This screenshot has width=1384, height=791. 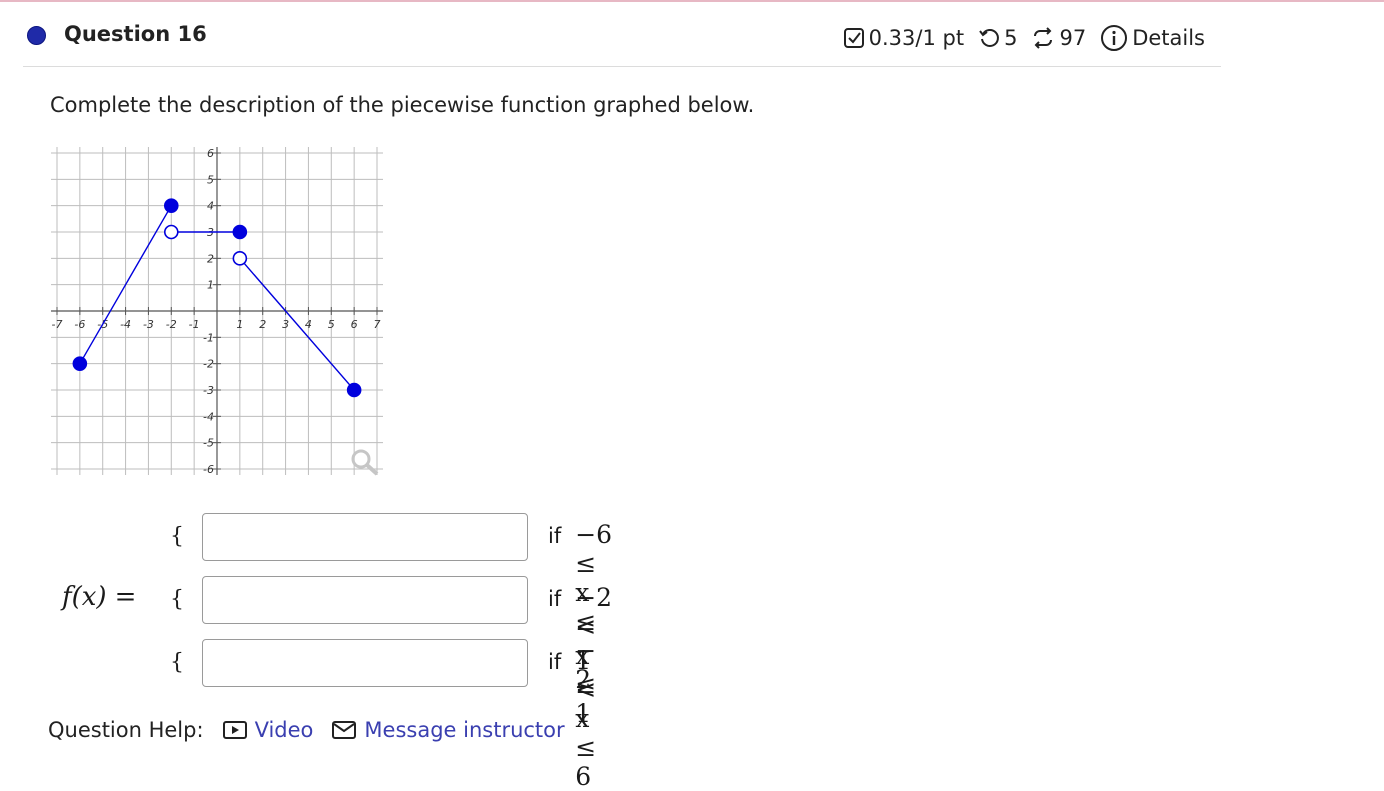 I want to click on message-link-label: Message instructor, so click(x=464, y=730).